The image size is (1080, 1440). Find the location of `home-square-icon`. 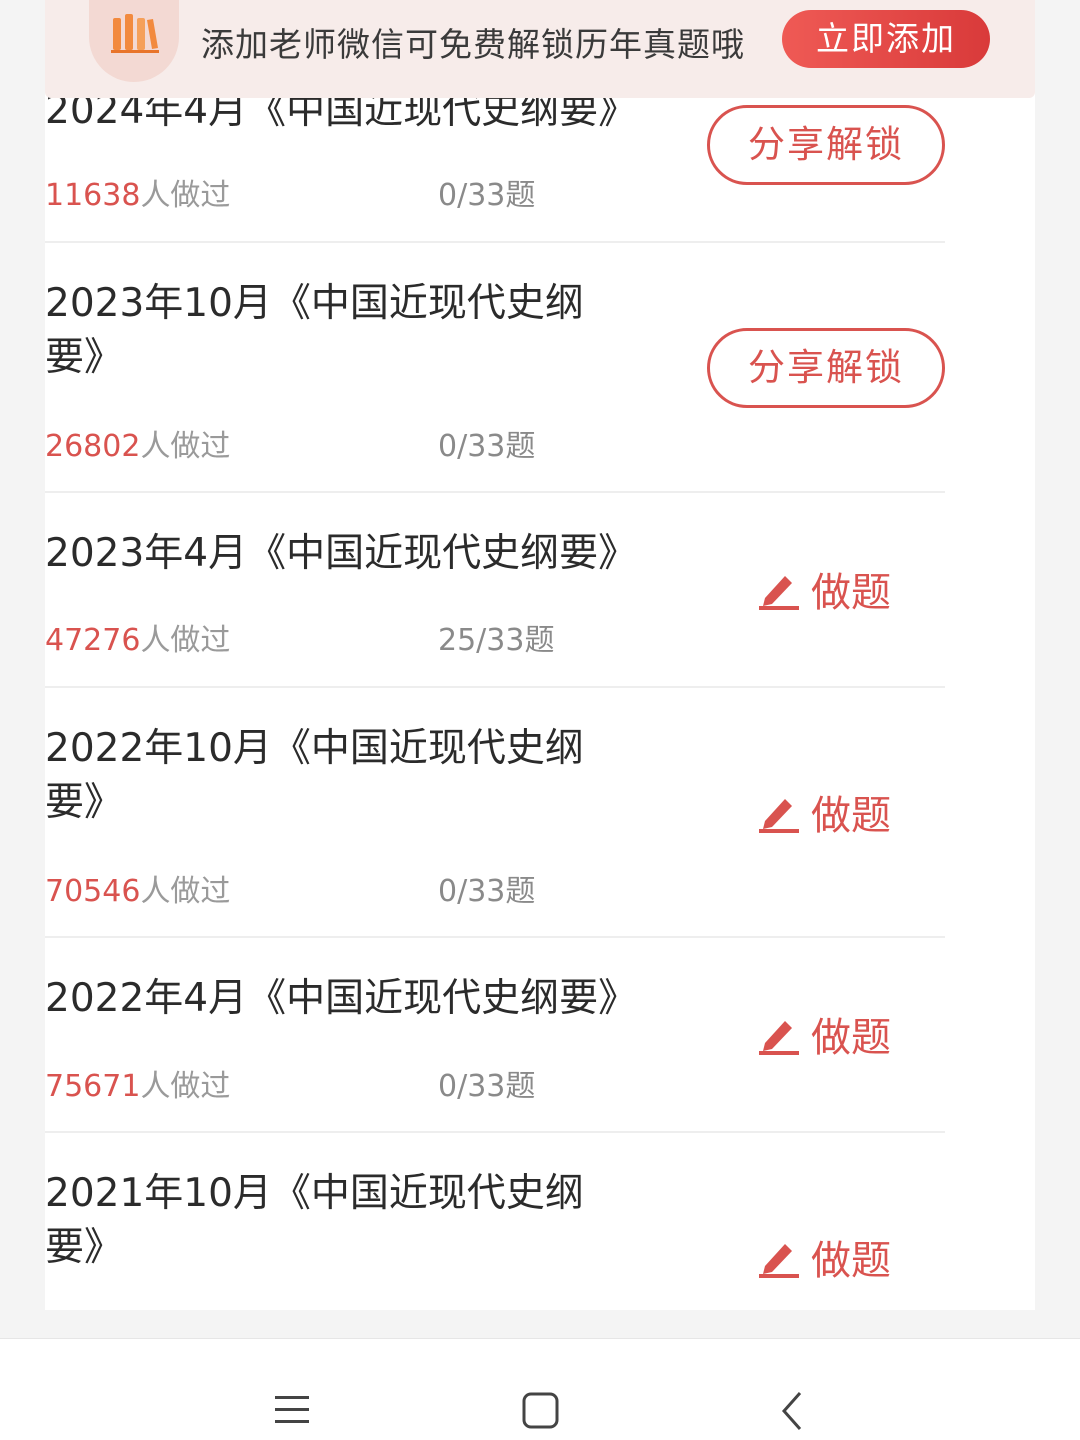

home-square-icon is located at coordinates (541, 1411).